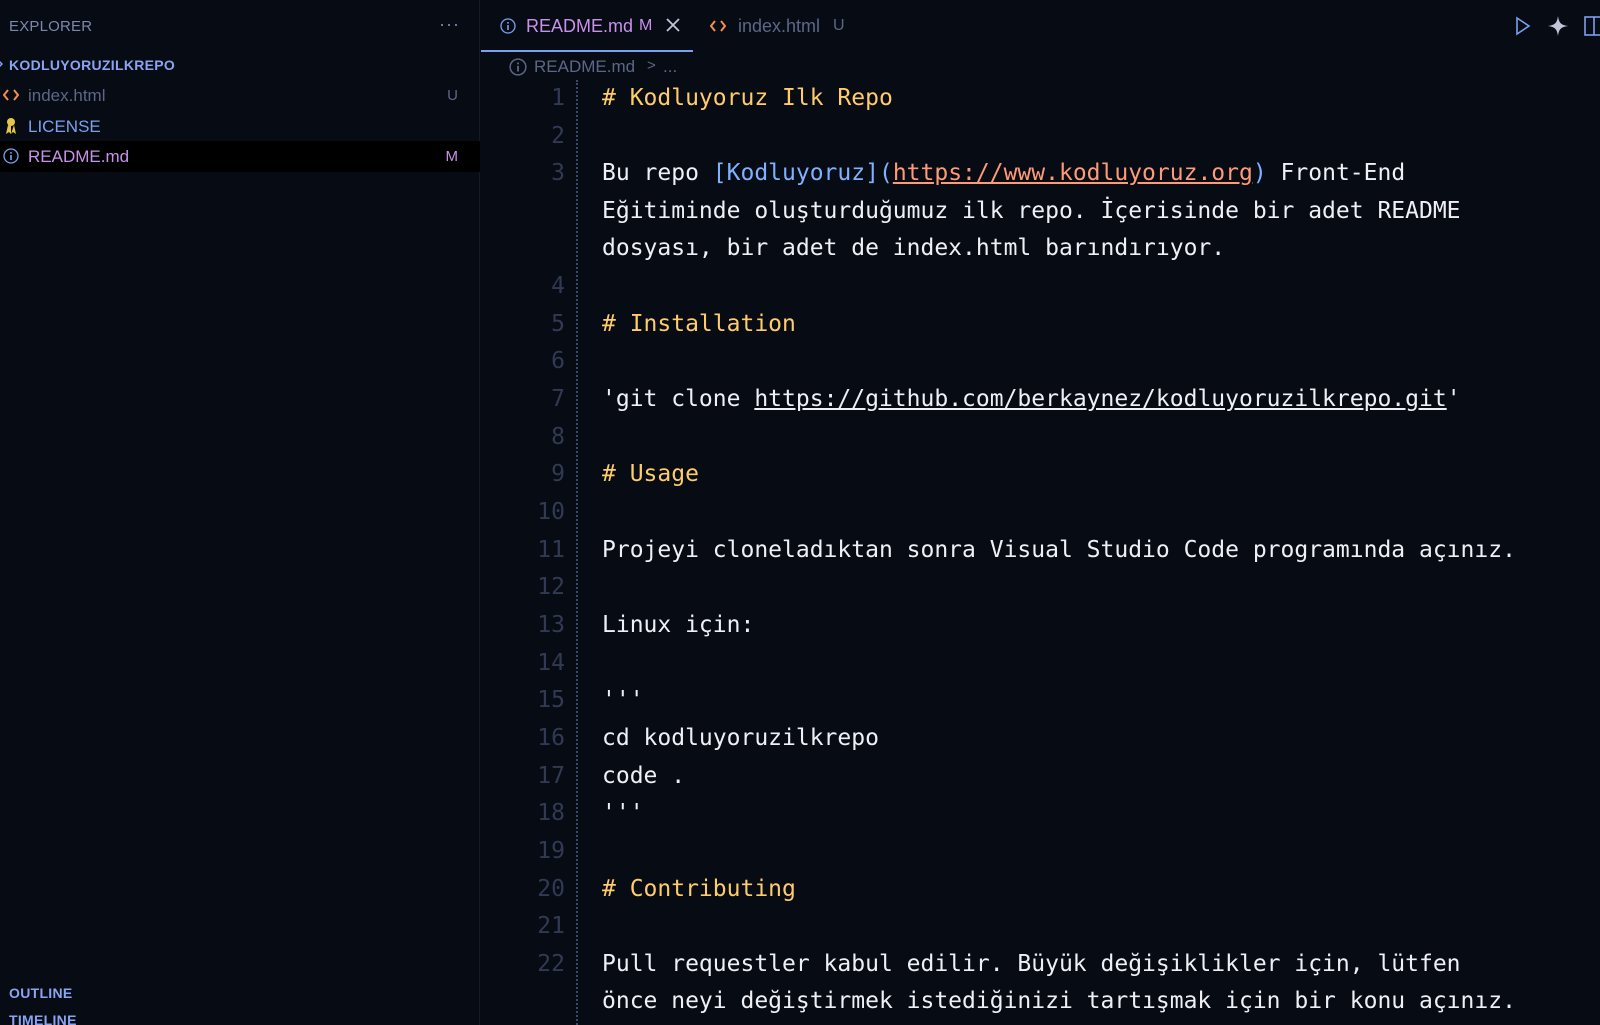 The height and width of the screenshot is (1025, 1600). I want to click on chevron-down-icon, so click(1, 64).